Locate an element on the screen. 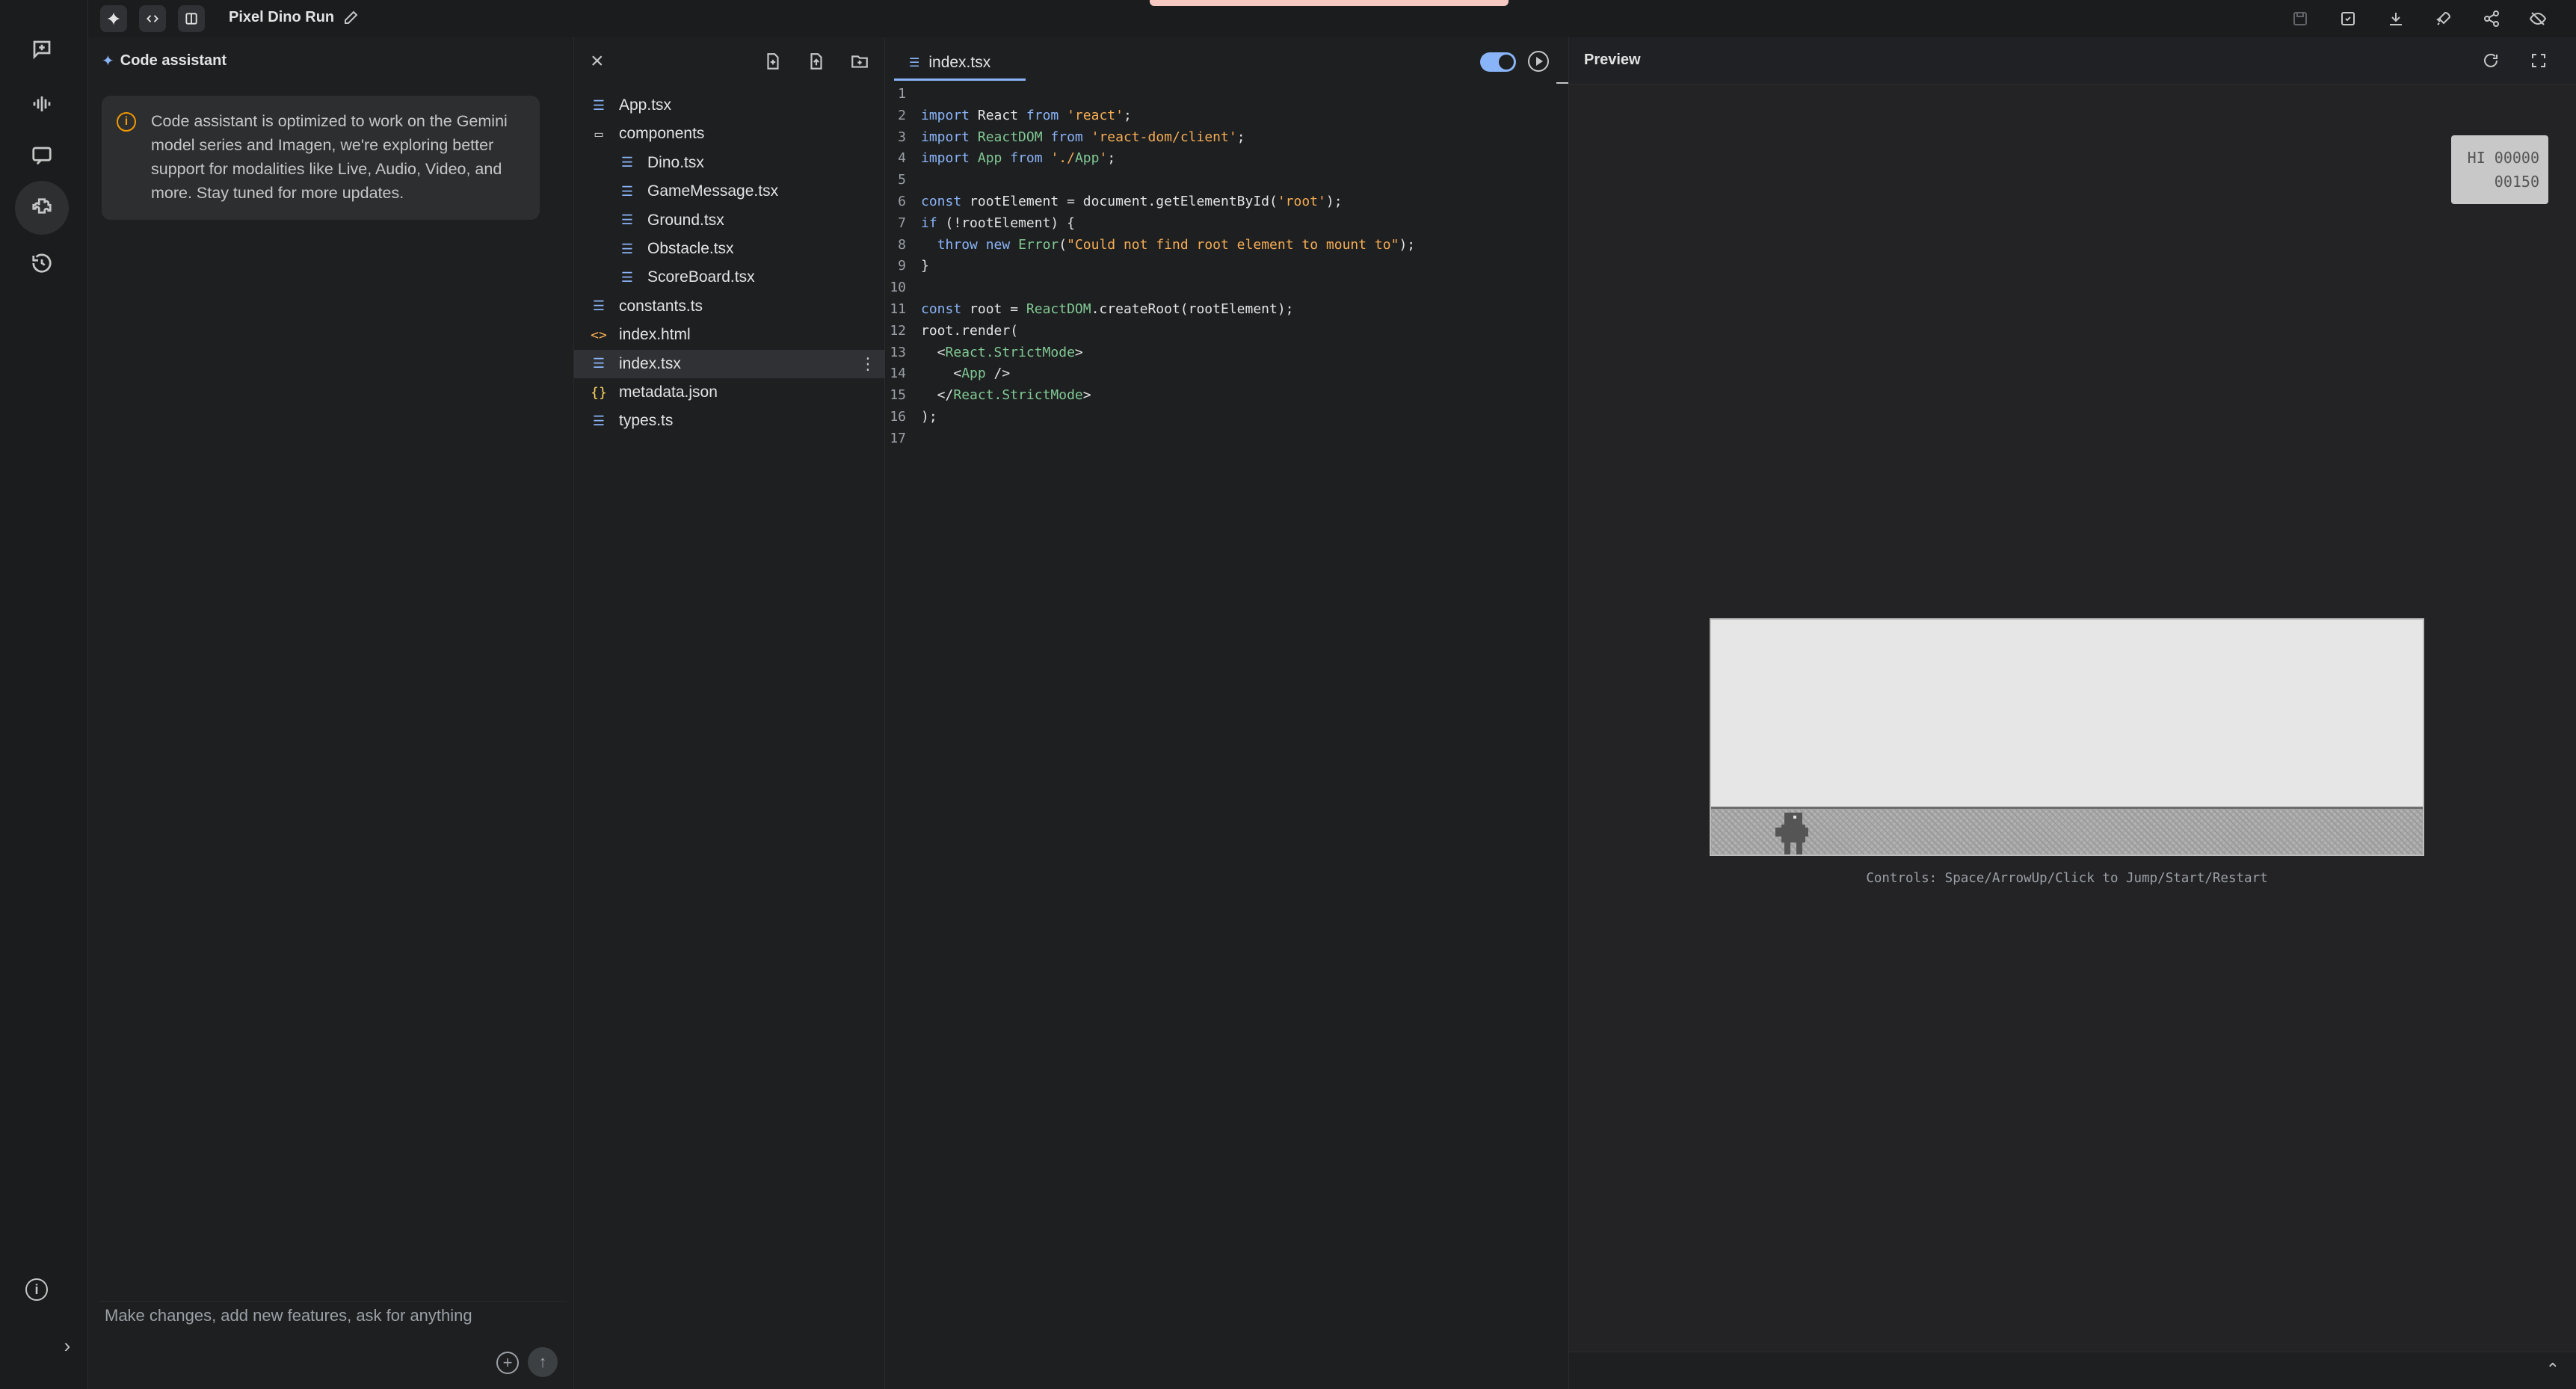 The height and width of the screenshot is (1389, 2576). refresh-icon is located at coordinates (2491, 60).